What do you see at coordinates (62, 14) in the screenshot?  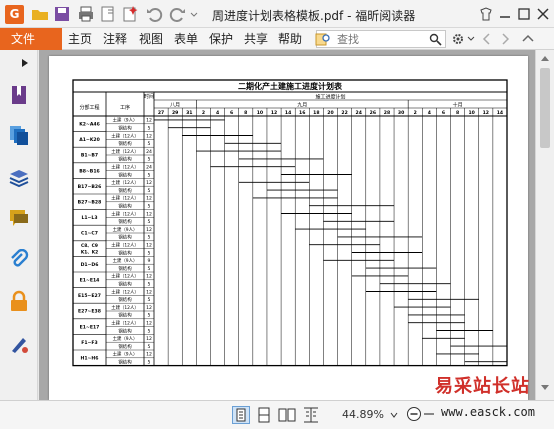 I see `save-icon` at bounding box center [62, 14].